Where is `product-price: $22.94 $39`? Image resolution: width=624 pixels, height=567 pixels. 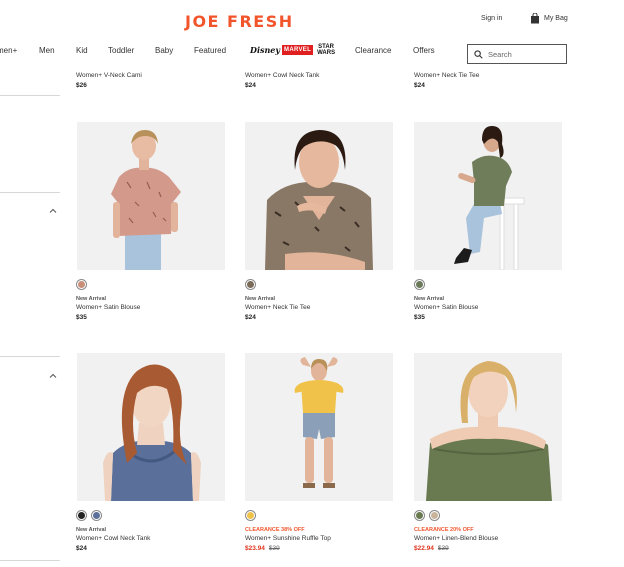 product-price: $22.94 $39 is located at coordinates (489, 548).